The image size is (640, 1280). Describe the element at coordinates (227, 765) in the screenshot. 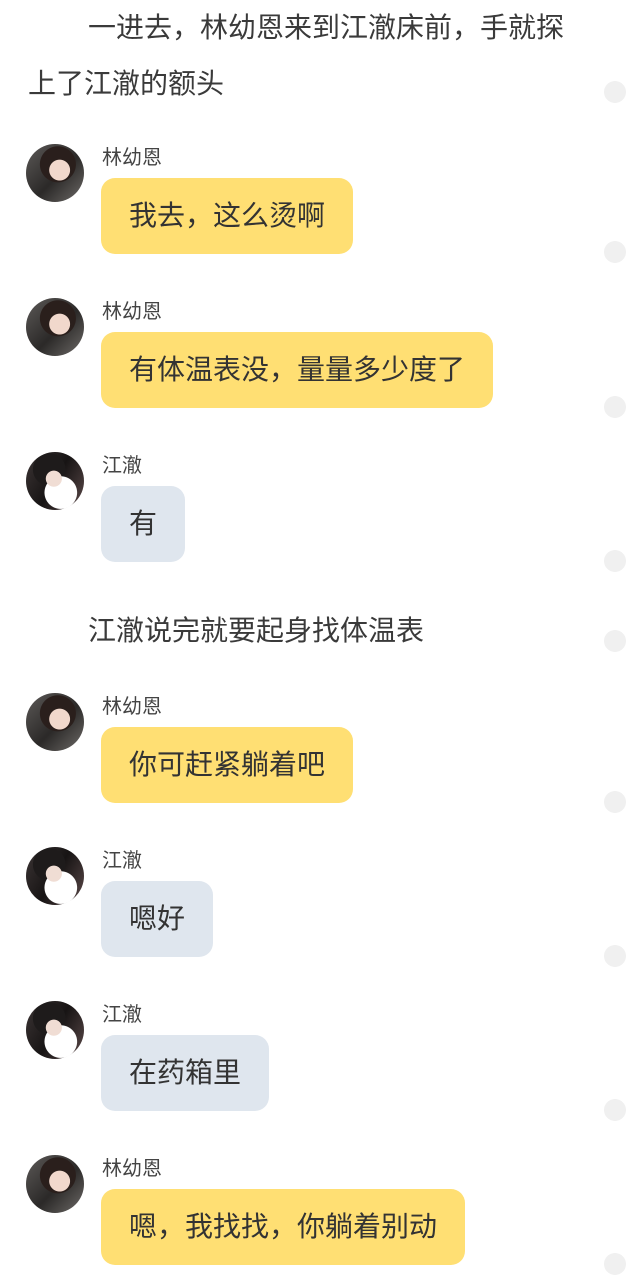

I see `message-bubble: 你可赶紧躺着吧` at that location.